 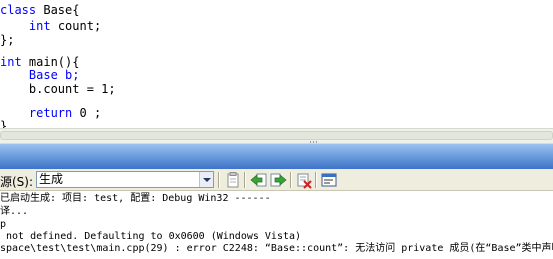 I want to click on source-label: 源(S):, so click(x=17, y=182).